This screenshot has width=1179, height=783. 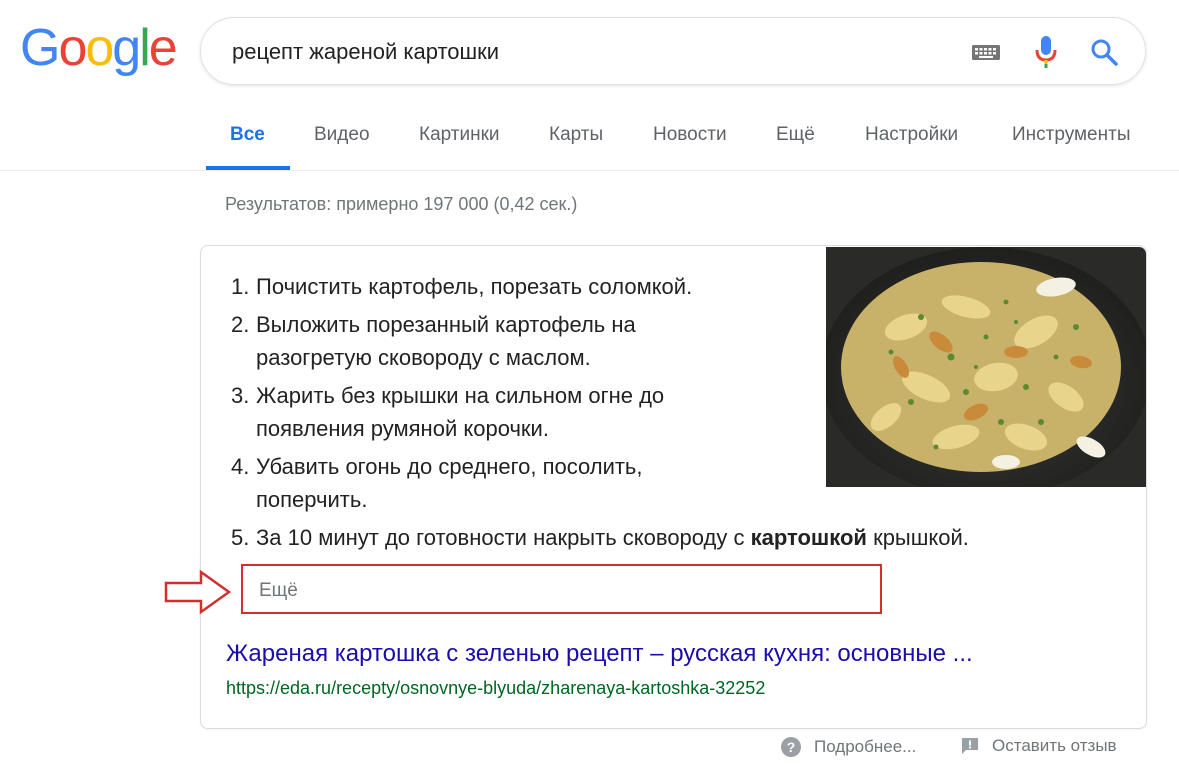 What do you see at coordinates (126, 48) in the screenshot?
I see `logo-letter: g` at bounding box center [126, 48].